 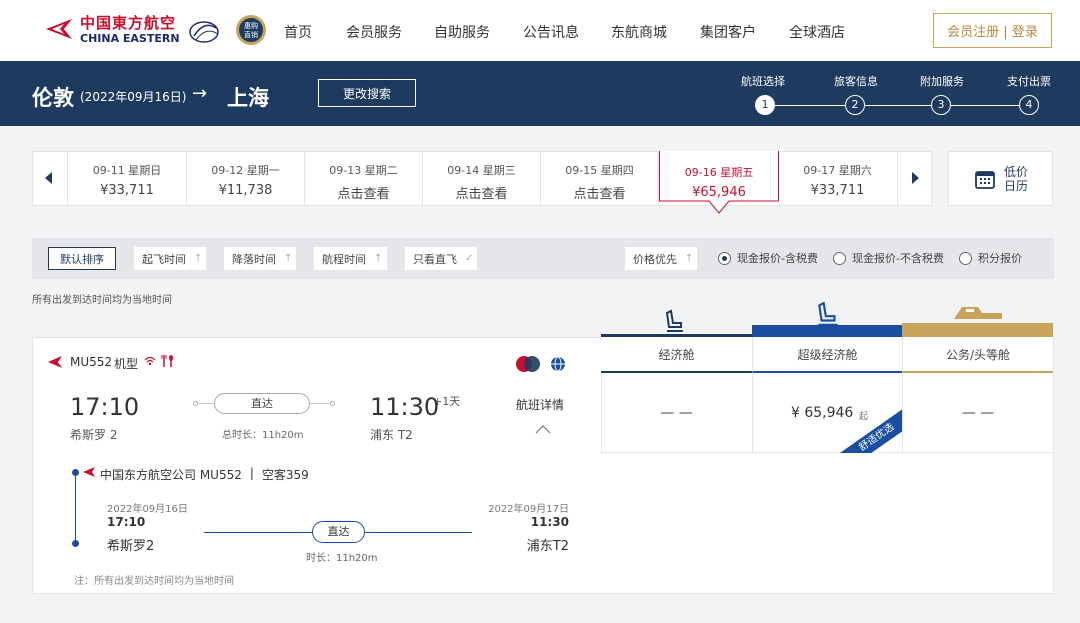 I want to click on register-login-button: 会员注册 | 登录, so click(x=992, y=30).